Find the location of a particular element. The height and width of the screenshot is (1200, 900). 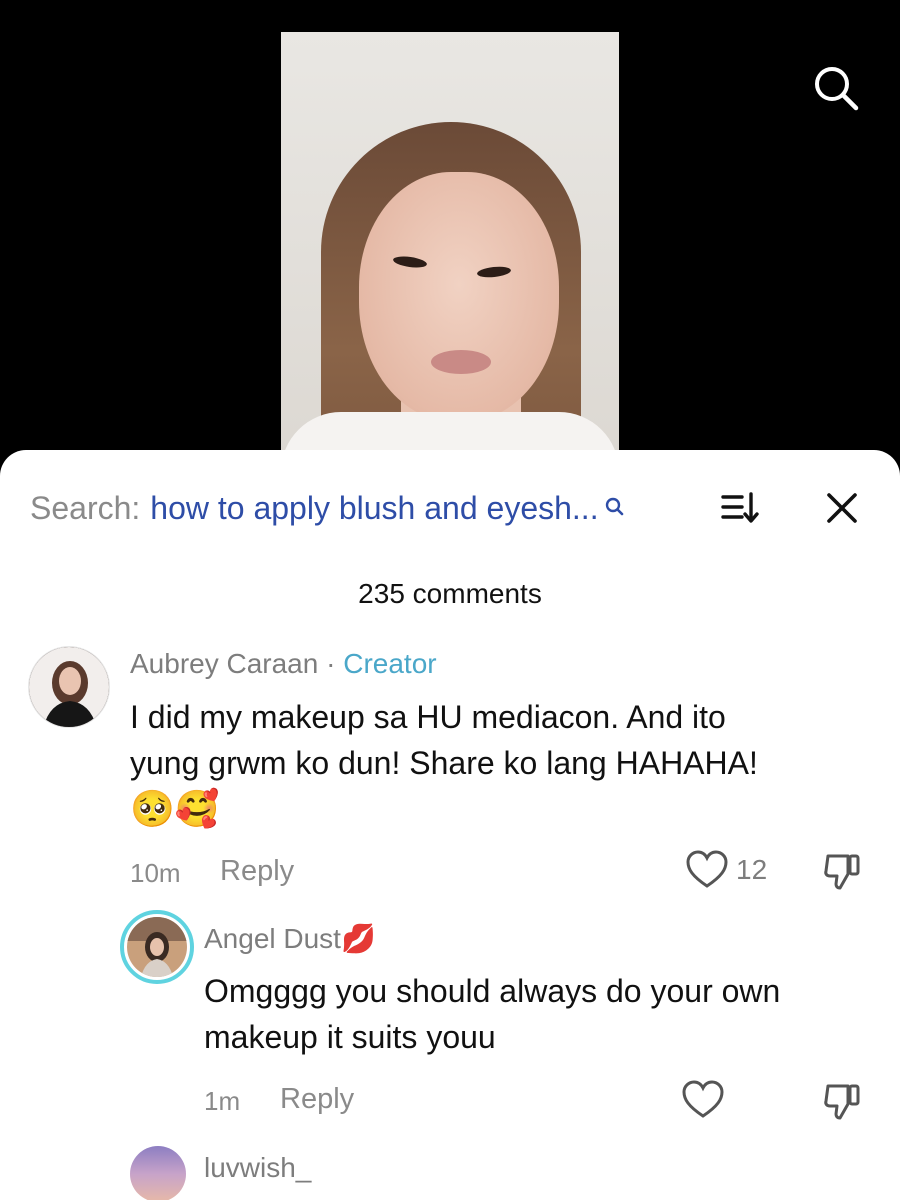

comment-username: Angel Dust💋 is located at coordinates (290, 938).